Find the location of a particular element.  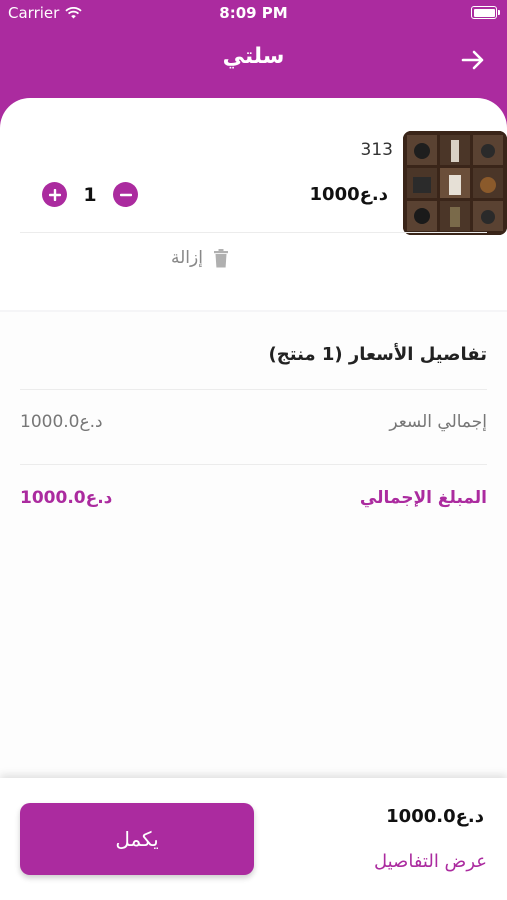

increase-quantity-button is located at coordinates (54, 194).